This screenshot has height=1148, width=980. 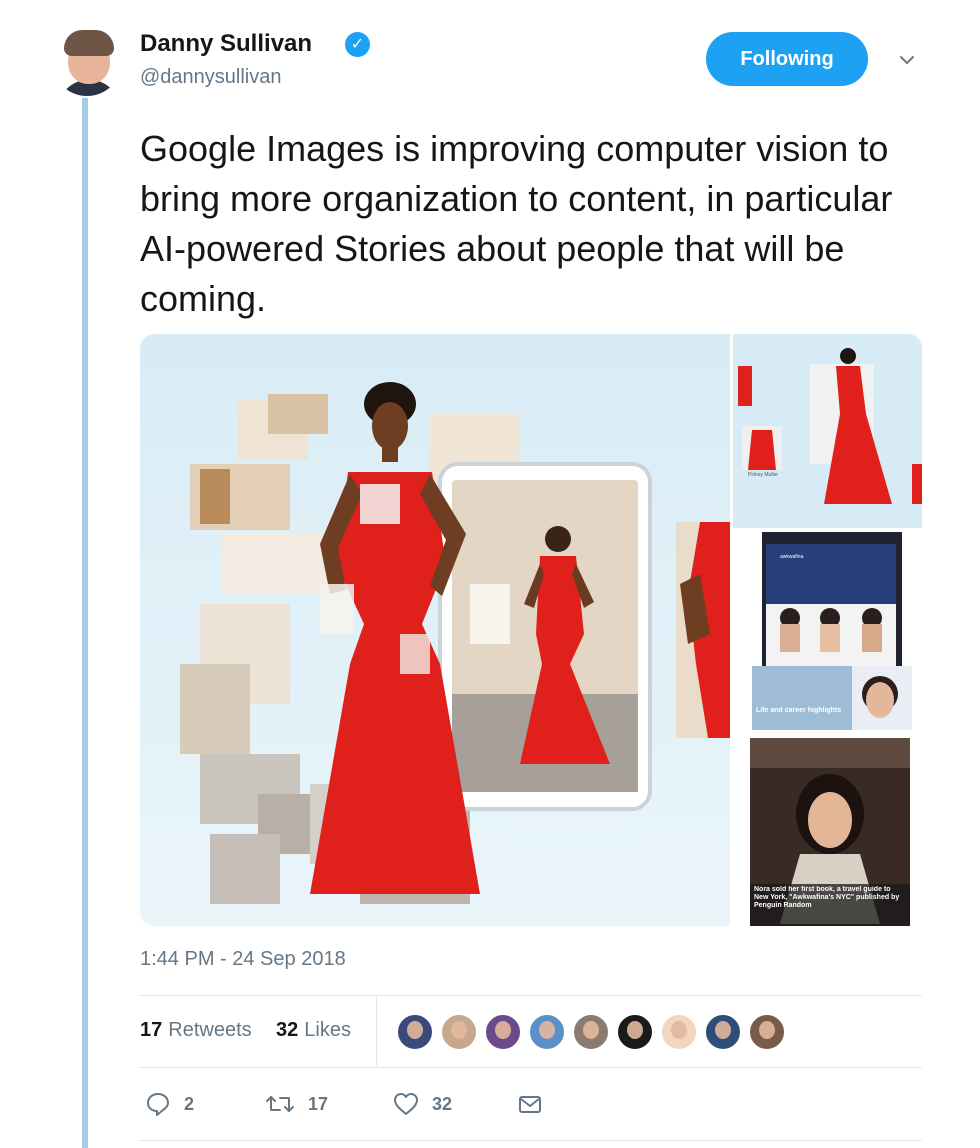 What do you see at coordinates (763, 475) in the screenshot?
I see `svg-text: Pinkey Muller` at bounding box center [763, 475].